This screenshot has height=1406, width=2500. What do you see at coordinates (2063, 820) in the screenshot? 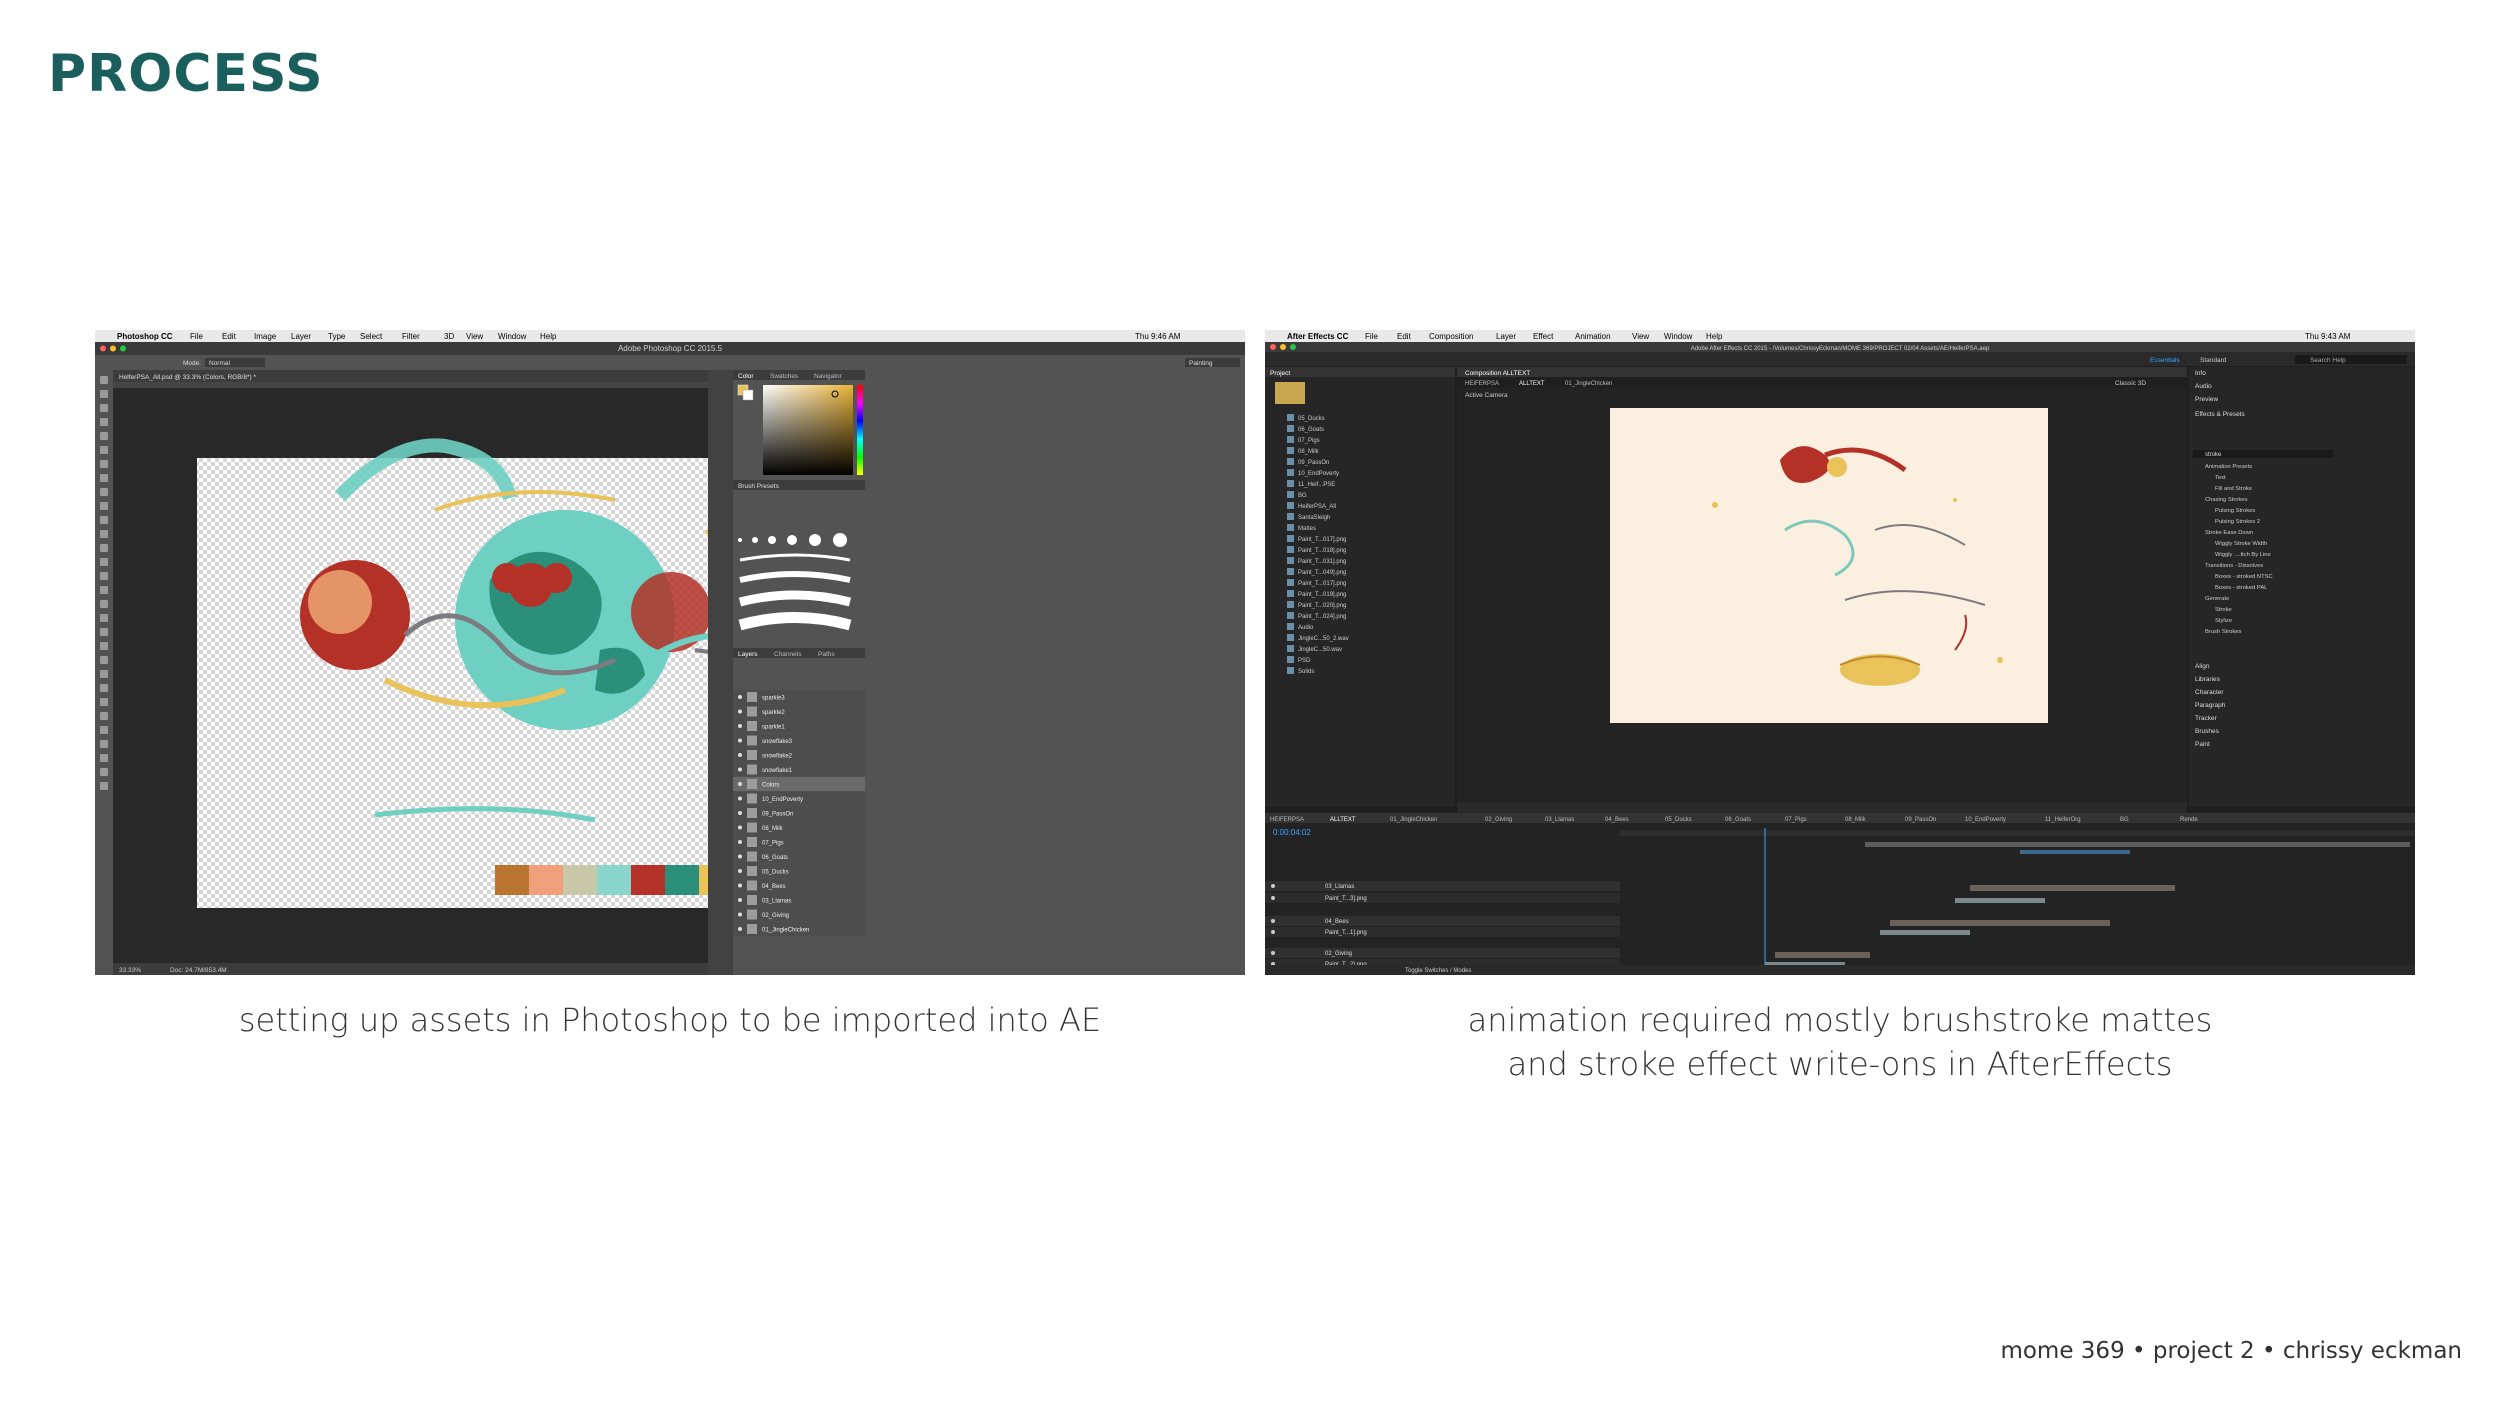
I see `ae-timeline-tab: 11_HeiferOrg` at bounding box center [2063, 820].